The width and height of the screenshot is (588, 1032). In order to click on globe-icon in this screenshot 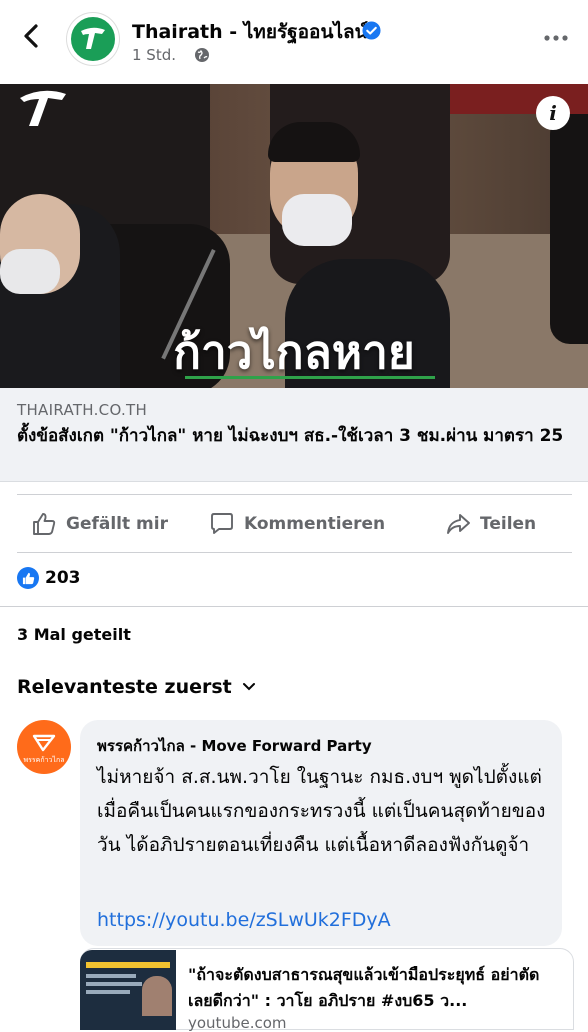, I will do `click(202, 55)`.